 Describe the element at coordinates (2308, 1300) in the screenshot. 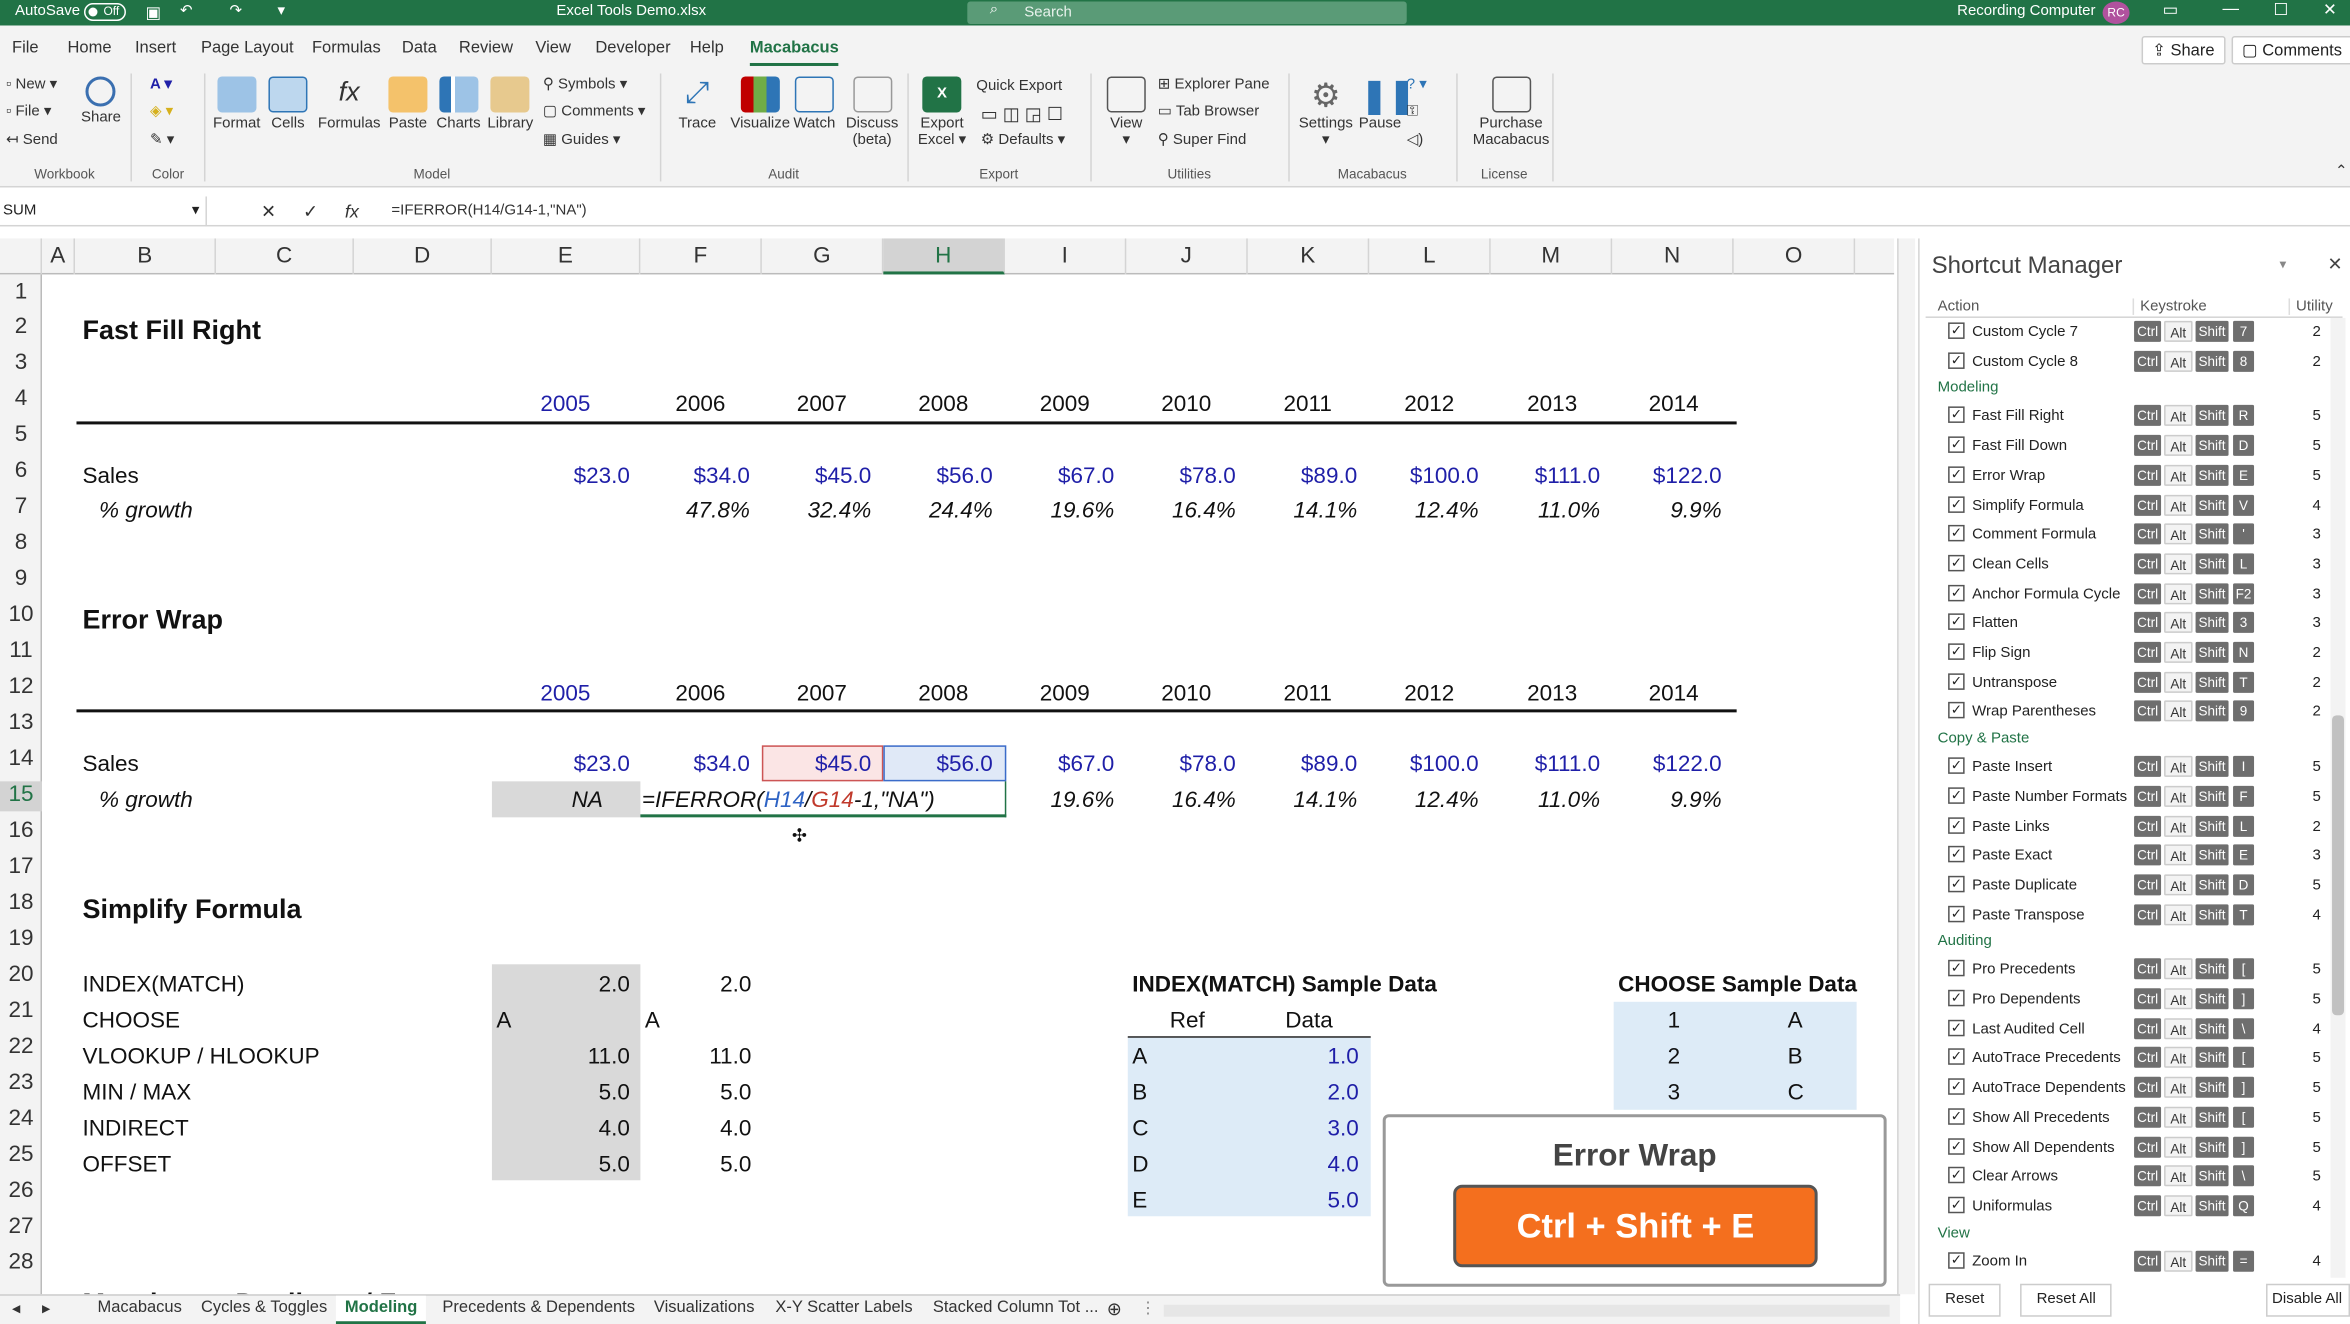

I see `disable-all-button: Disable All` at that location.